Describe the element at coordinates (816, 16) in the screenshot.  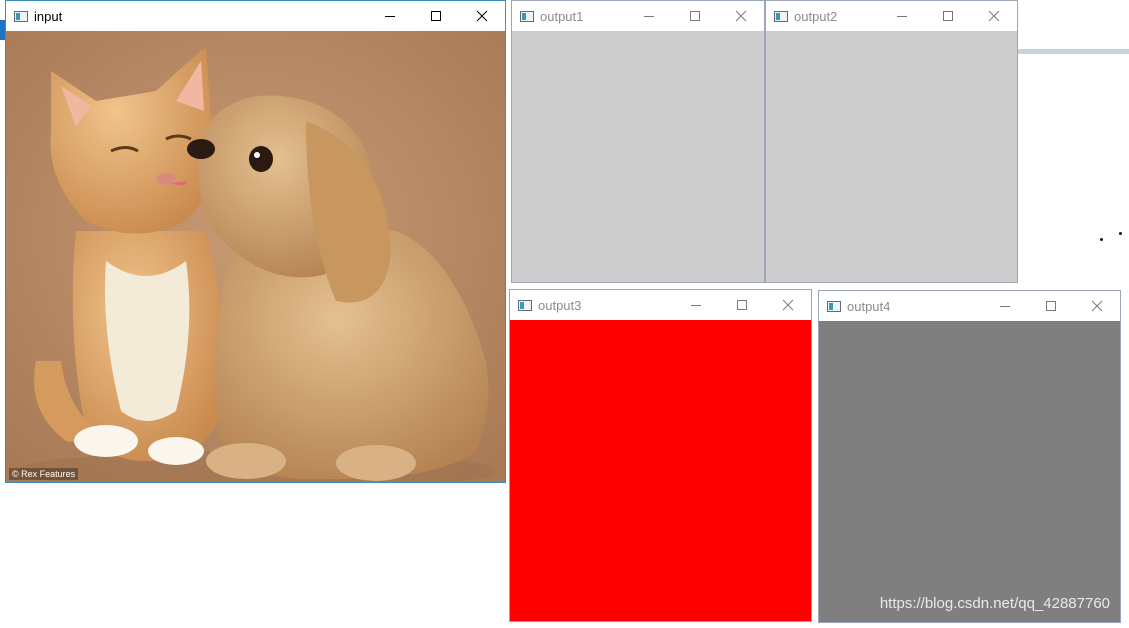
I see `window-title: output2` at that location.